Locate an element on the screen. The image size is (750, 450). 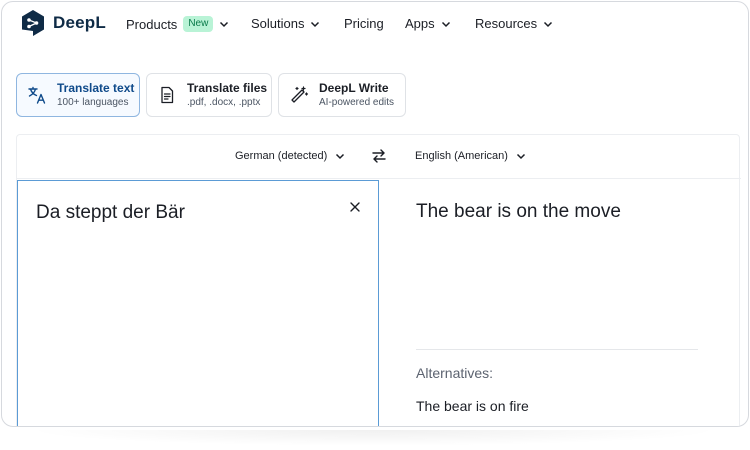
brand-name: DeepL is located at coordinates (79, 22).